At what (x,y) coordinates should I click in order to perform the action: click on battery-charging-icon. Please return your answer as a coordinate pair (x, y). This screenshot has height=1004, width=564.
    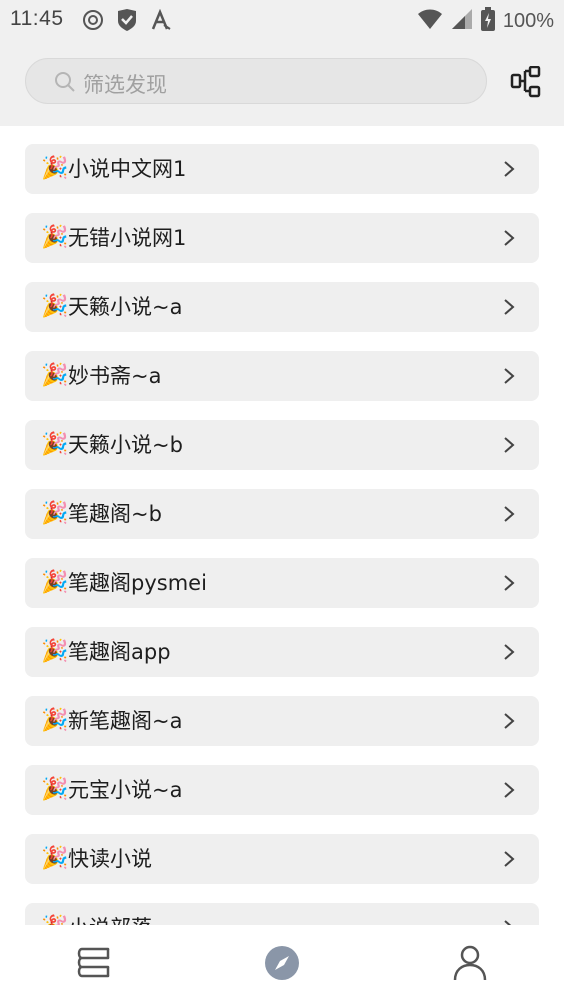
    Looking at the image, I should click on (487, 21).